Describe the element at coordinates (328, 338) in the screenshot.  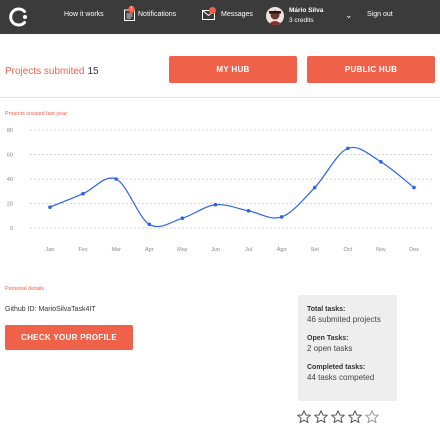
I see `open-tasks-title: Open Tasks:` at that location.